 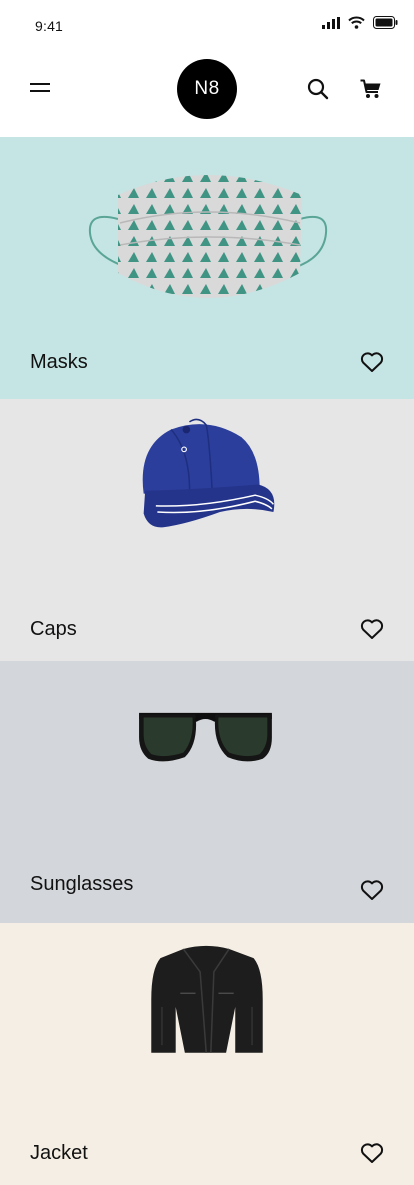 I want to click on cap-image, so click(x=208, y=473).